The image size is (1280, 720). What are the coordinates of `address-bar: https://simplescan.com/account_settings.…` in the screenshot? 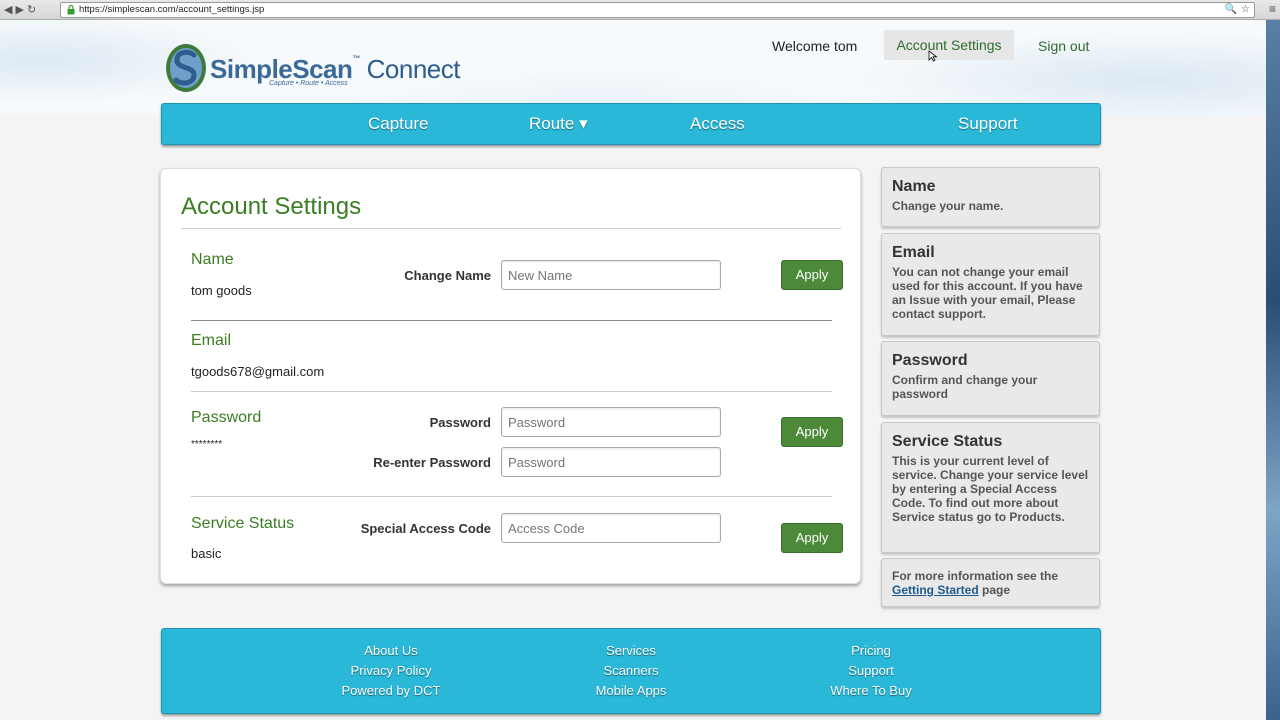 It's located at (657, 10).